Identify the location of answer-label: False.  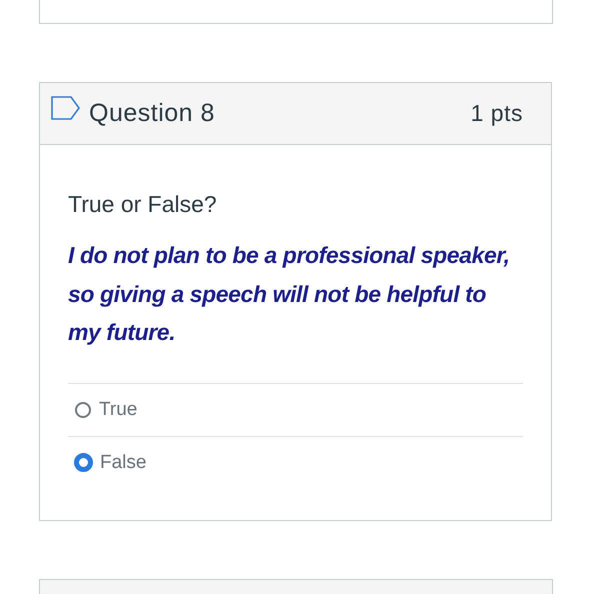
(123, 463).